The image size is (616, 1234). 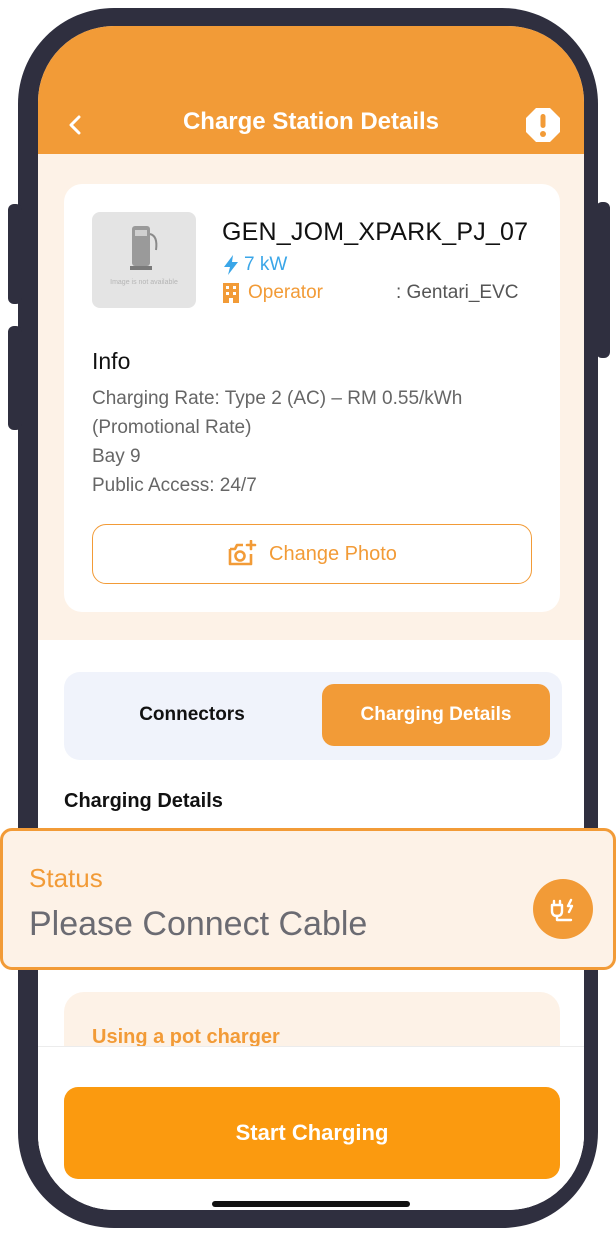 I want to click on report-issue-button, so click(x=543, y=125).